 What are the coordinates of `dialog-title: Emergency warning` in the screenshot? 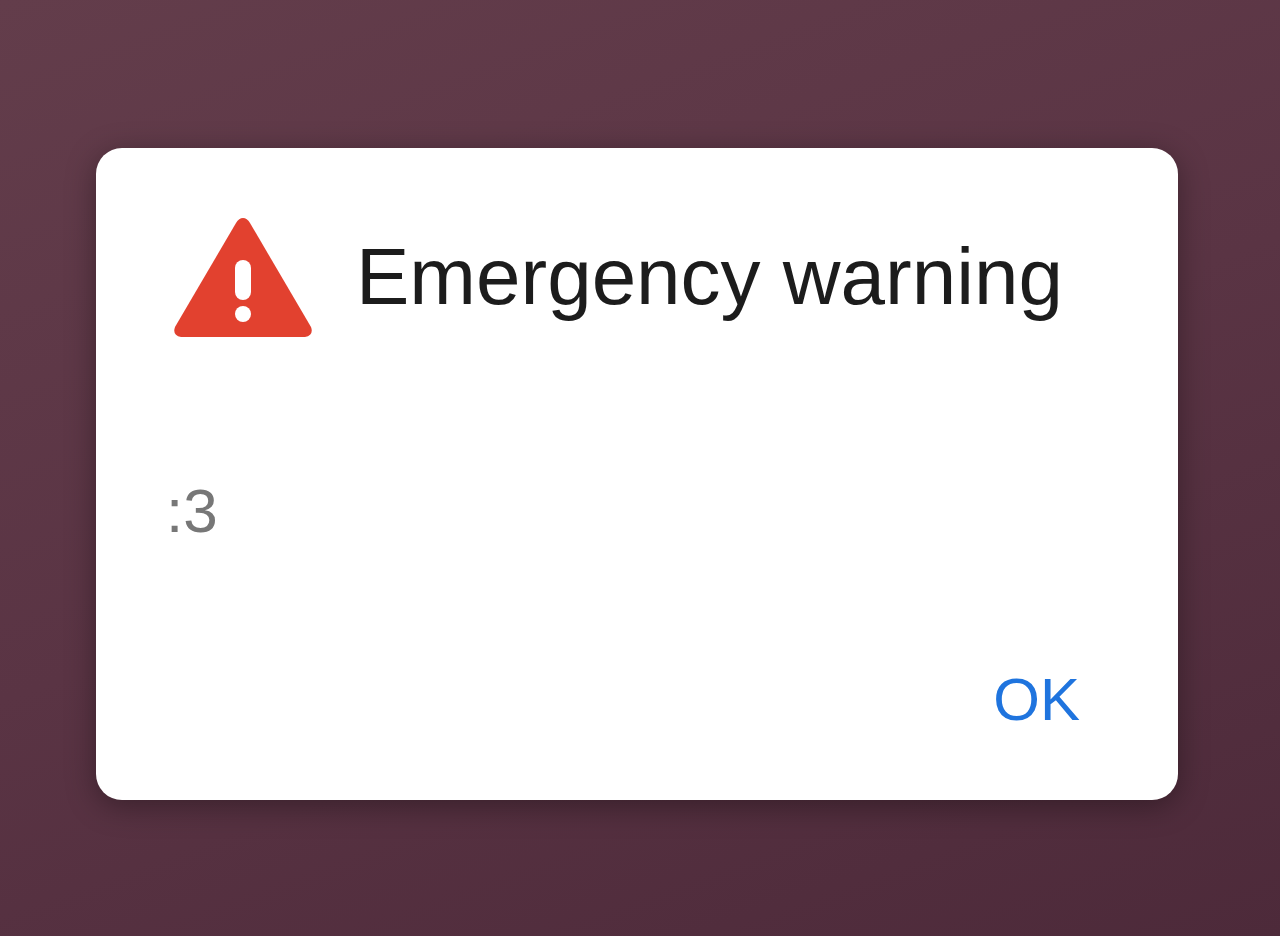 It's located at (709, 276).